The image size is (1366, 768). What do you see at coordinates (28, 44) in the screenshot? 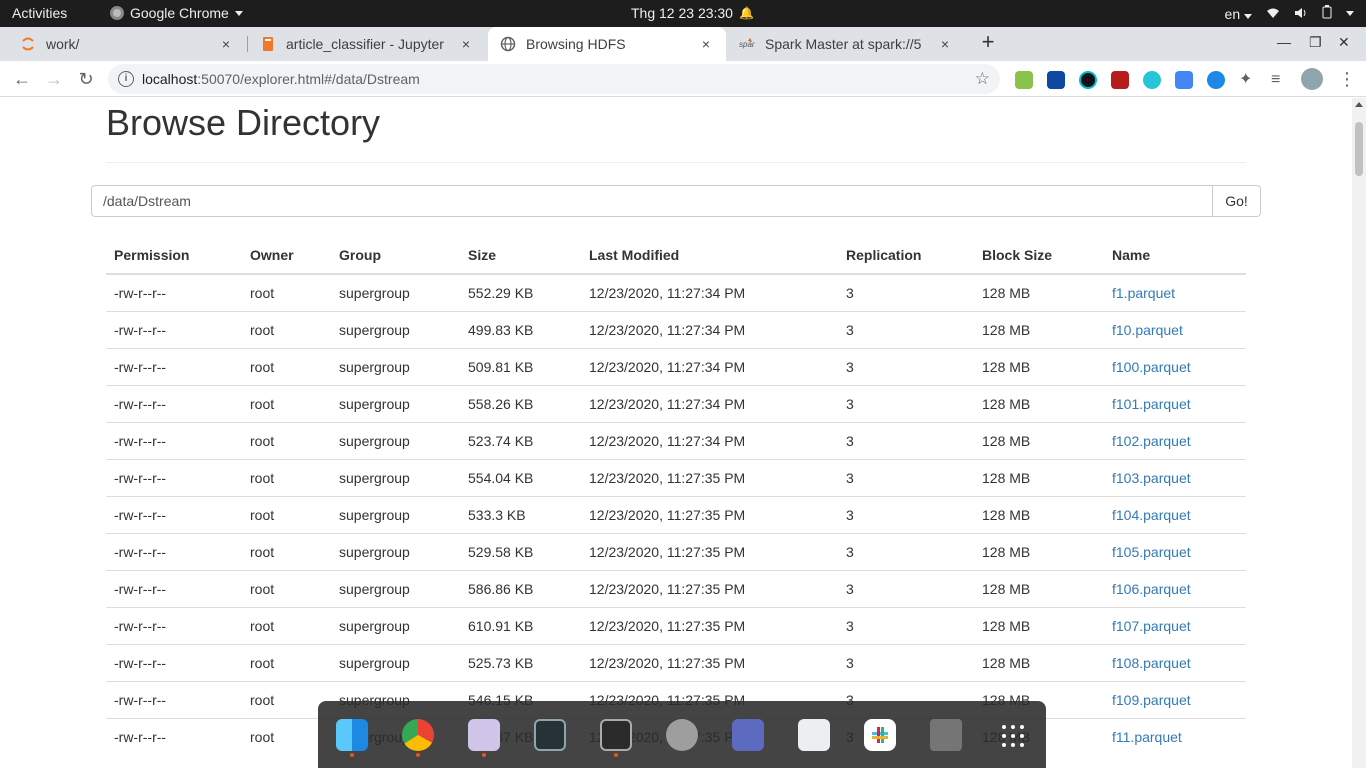
I see `jupyter-icon` at bounding box center [28, 44].